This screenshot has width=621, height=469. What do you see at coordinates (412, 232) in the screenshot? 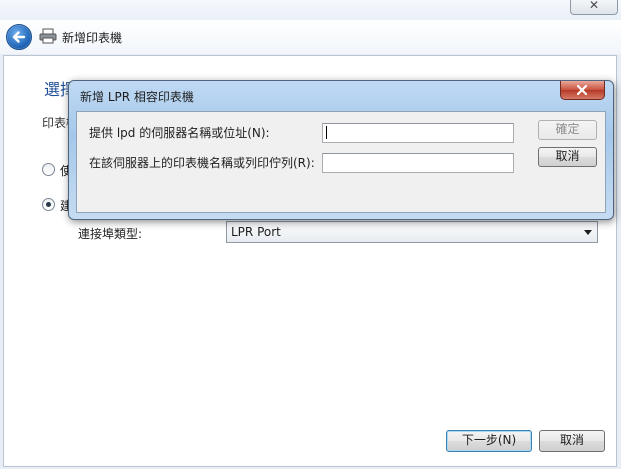
I see `port-type-select: LPR Port` at bounding box center [412, 232].